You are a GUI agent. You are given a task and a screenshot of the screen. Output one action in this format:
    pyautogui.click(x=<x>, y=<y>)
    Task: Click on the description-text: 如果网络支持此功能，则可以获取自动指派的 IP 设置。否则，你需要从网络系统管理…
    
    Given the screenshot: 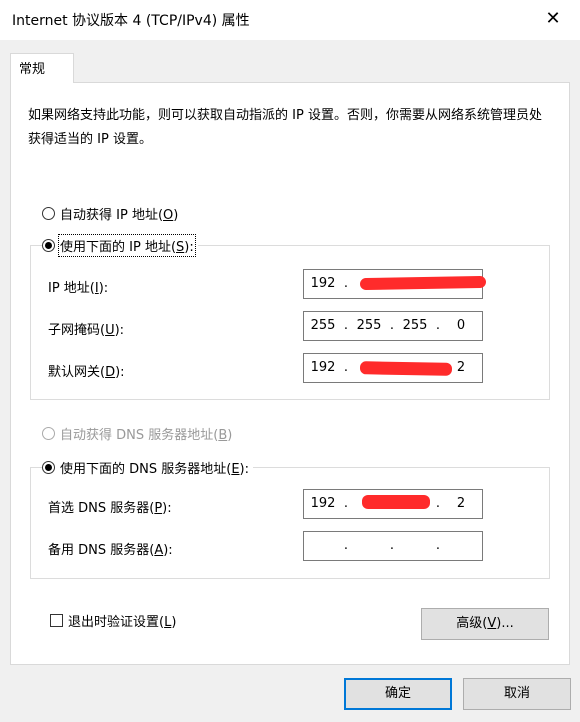 What is the action you would take?
    pyautogui.click(x=285, y=127)
    